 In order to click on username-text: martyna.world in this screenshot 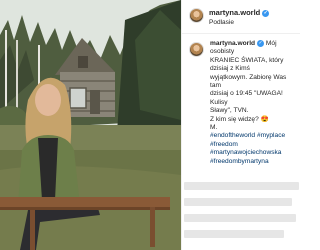, I will do `click(235, 12)`.